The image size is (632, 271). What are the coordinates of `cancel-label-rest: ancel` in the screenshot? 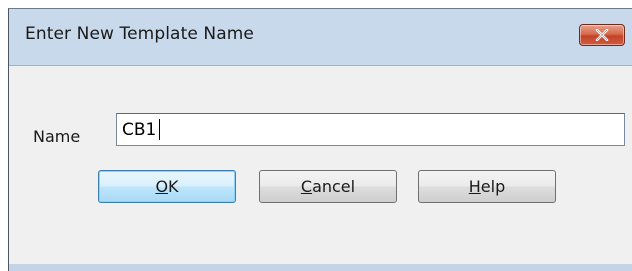 It's located at (334, 186).